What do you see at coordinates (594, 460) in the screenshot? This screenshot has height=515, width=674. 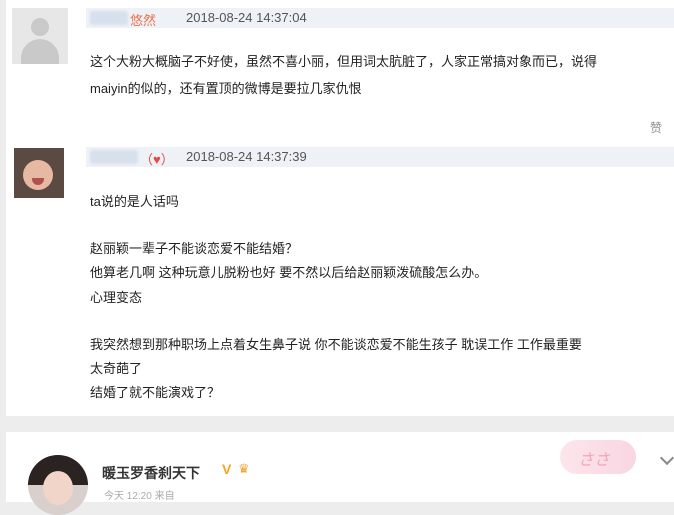 I see `sticker-text: ささ` at bounding box center [594, 460].